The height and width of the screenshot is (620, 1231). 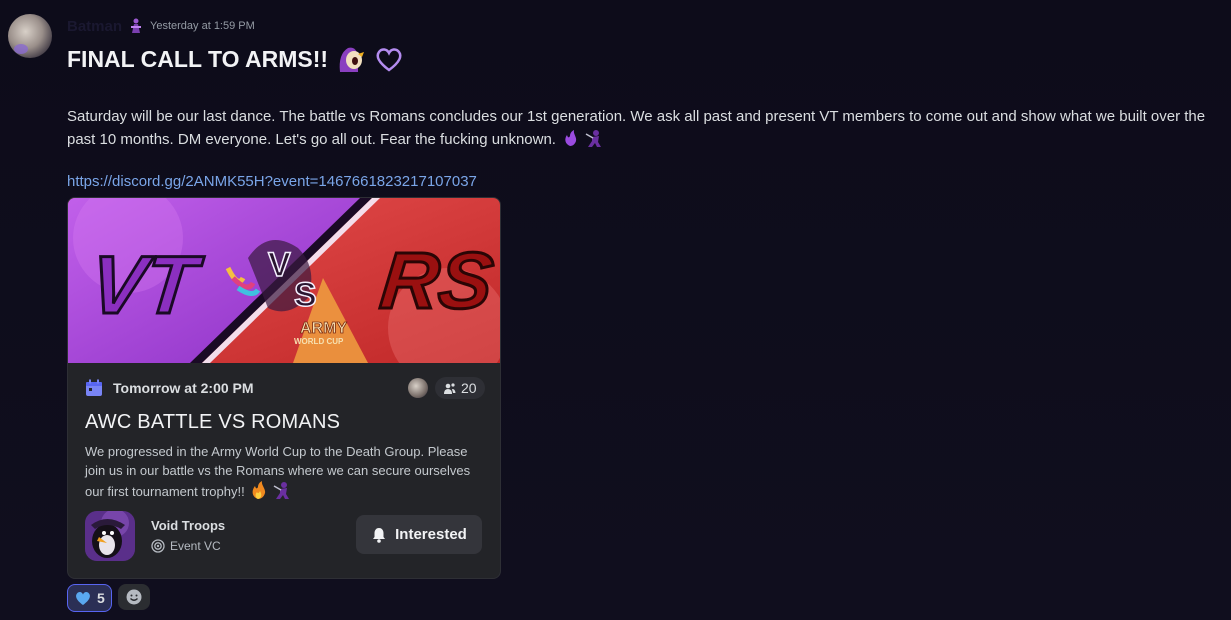 I want to click on banner-world-cup-text: WORLD CUP, so click(x=319, y=341).